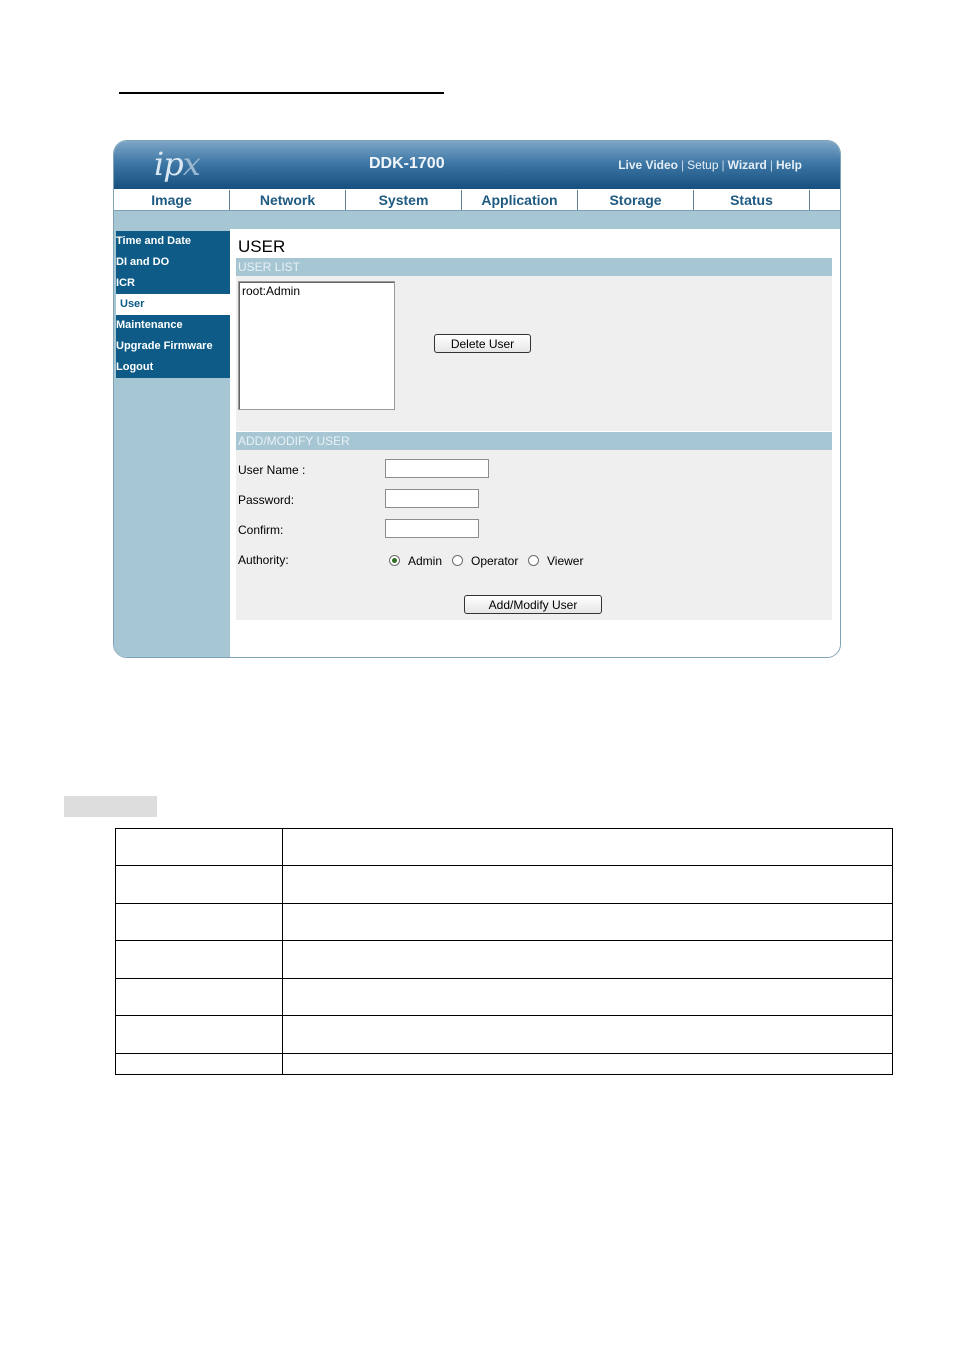  Describe the element at coordinates (316, 345) in the screenshot. I see `user-list-box: root:Admin` at that location.